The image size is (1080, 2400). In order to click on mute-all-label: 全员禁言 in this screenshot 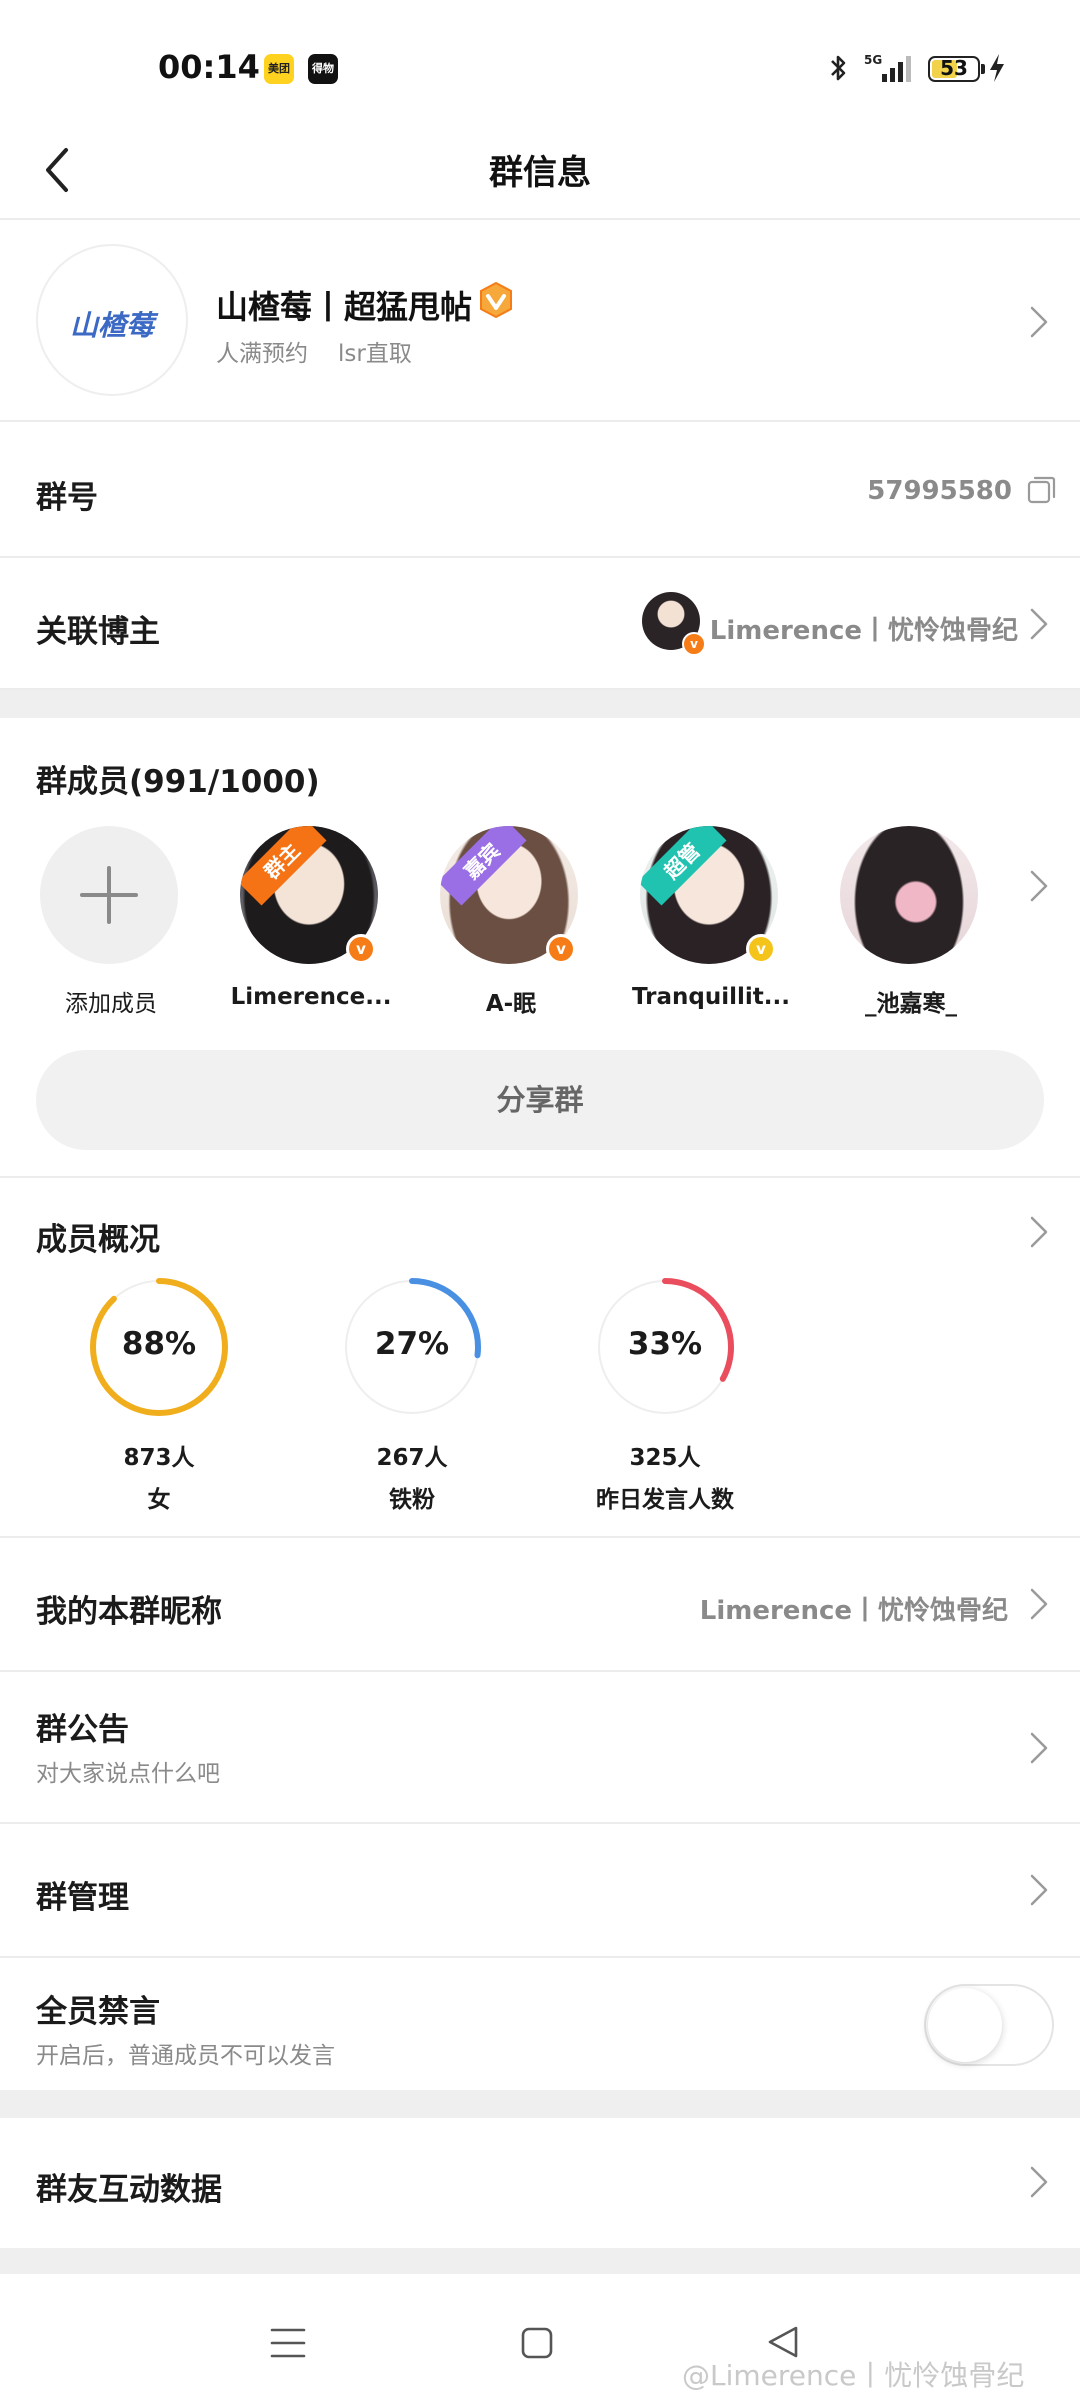, I will do `click(98, 2012)`.